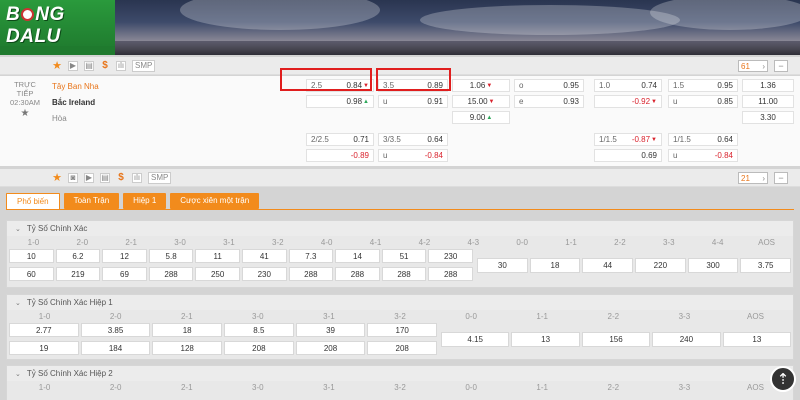 The width and height of the screenshot is (800, 400). I want to click on ou2-under-odd: u -0.84, so click(413, 155).